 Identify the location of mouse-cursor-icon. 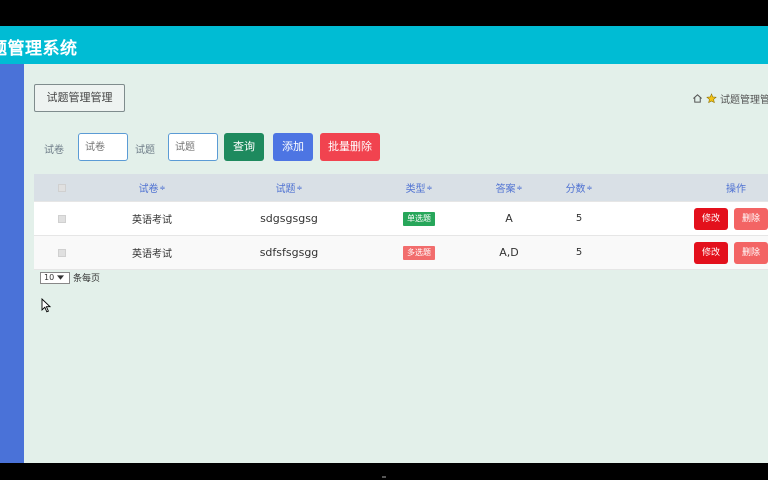
(46, 307).